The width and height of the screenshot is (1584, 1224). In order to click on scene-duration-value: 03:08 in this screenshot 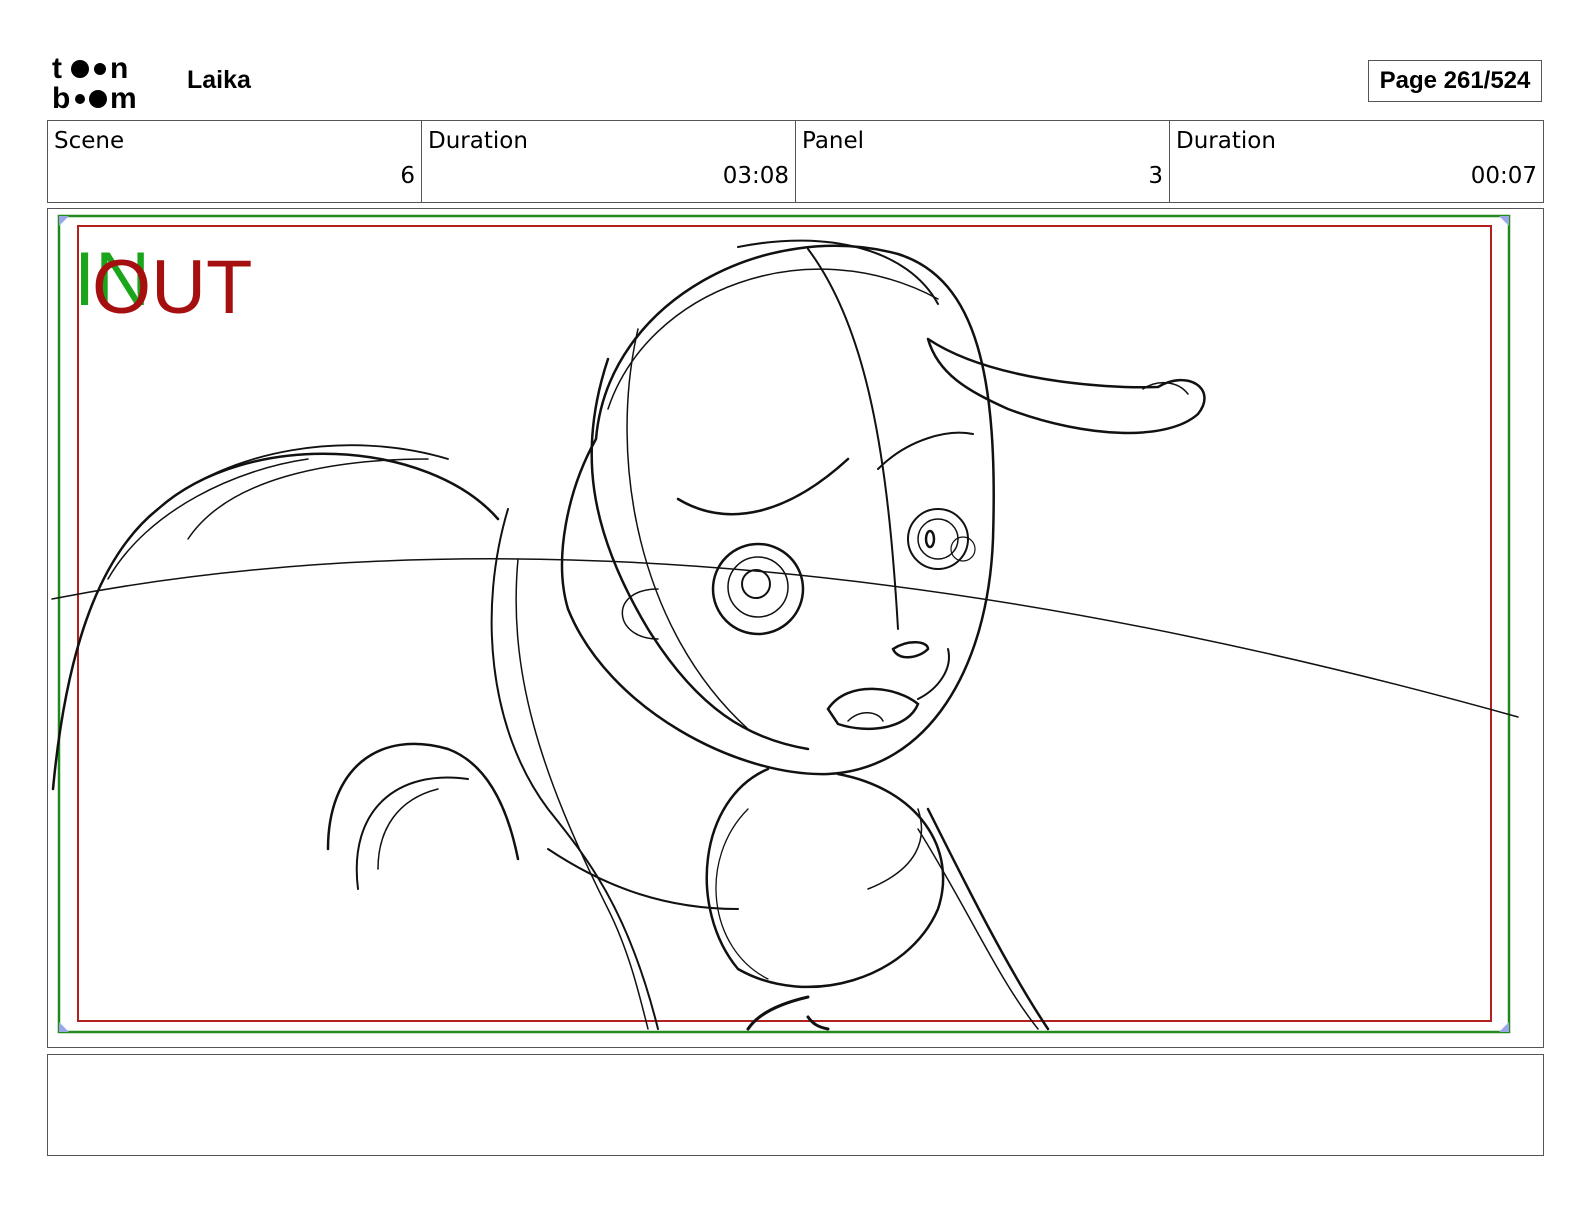, I will do `click(755, 176)`.